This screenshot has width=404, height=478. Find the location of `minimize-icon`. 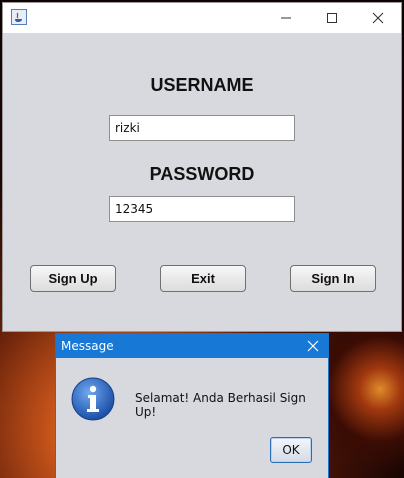

minimize-icon is located at coordinates (286, 18).